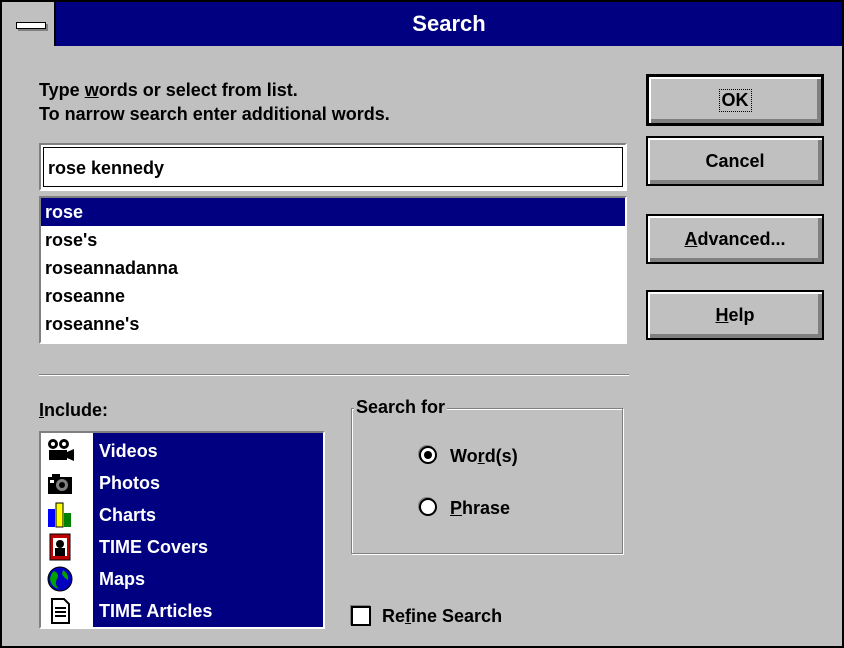  I want to click on include-item: TIME Articles, so click(182, 611).